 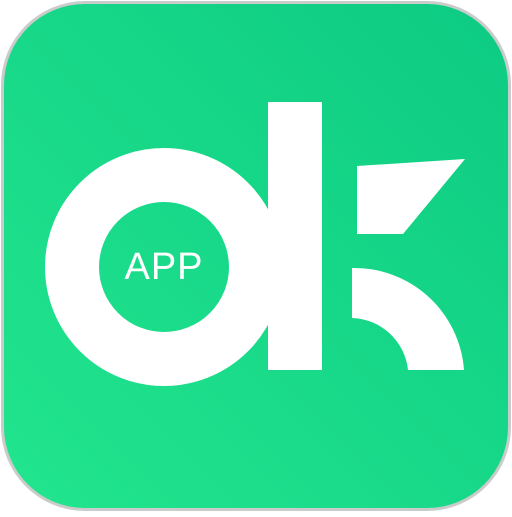 I want to click on app-label: APP, so click(x=164, y=266).